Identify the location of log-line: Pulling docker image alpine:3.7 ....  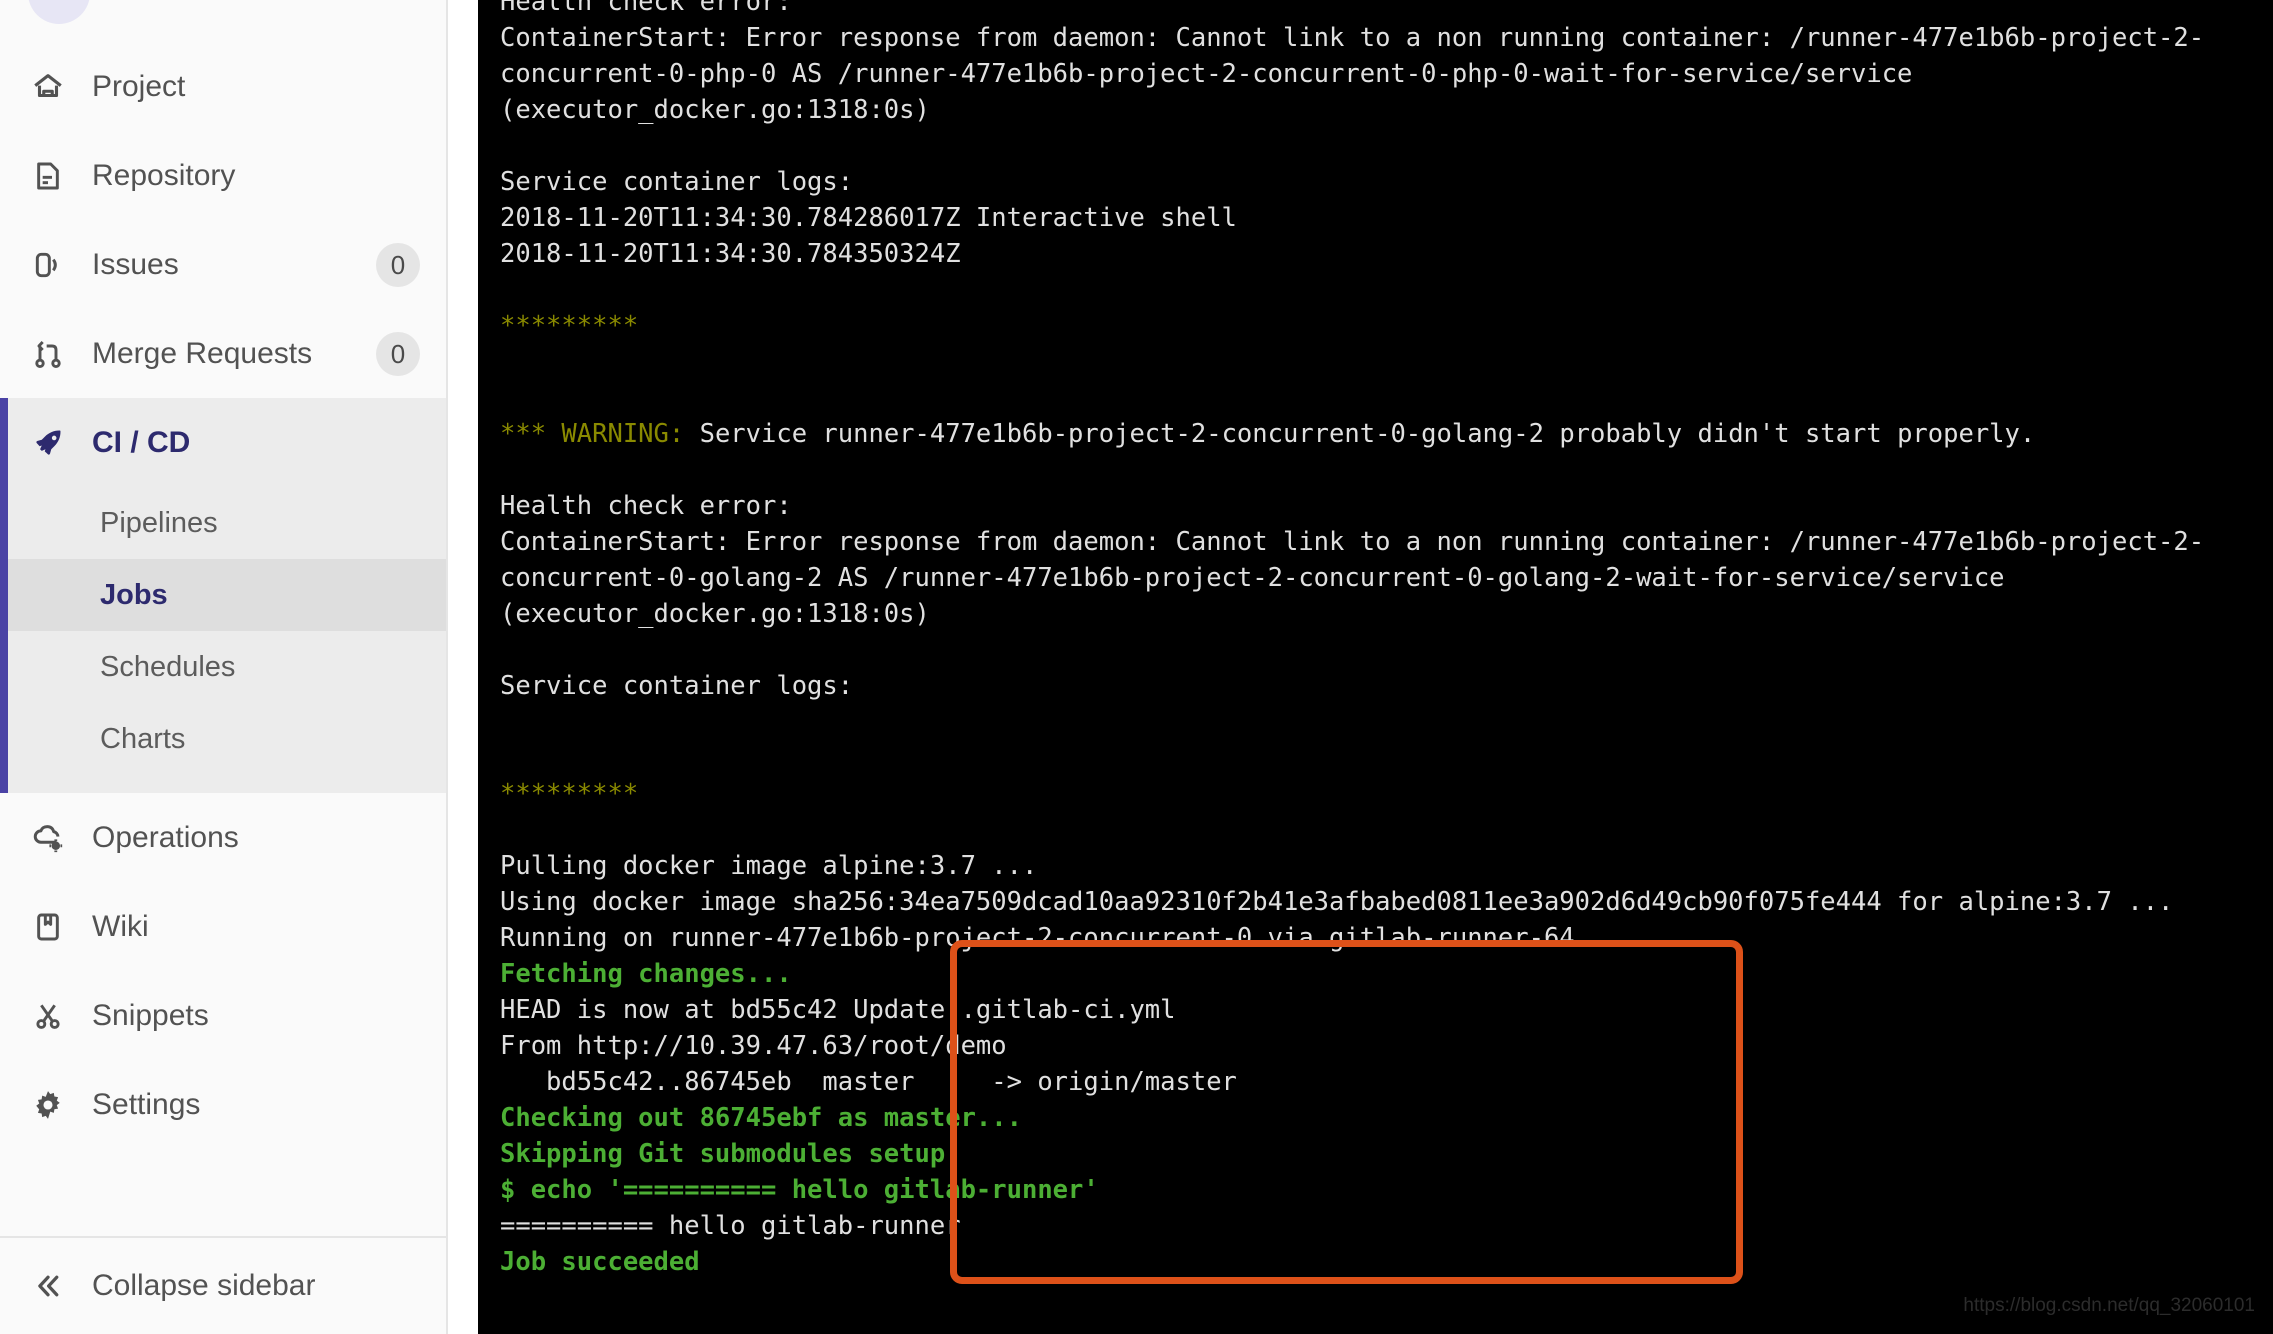
(1386, 866).